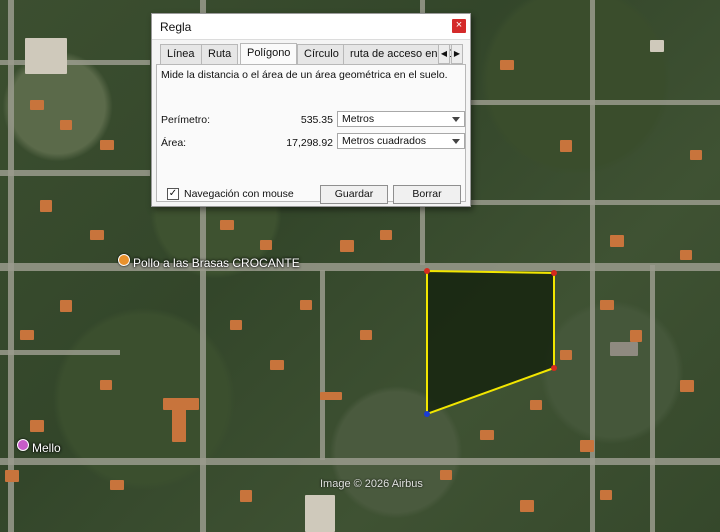 This screenshot has width=720, height=532. I want to click on perimeter-label: Perímetro:, so click(186, 120).